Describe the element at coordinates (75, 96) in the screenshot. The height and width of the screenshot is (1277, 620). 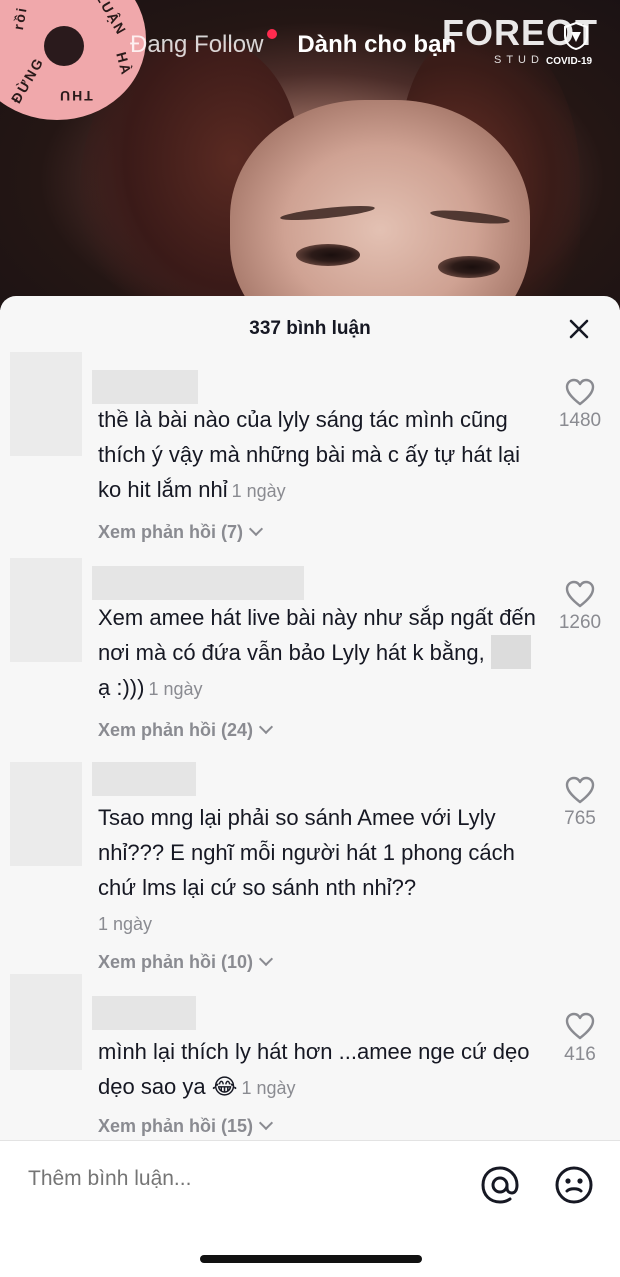
I see `record-text-3: THU` at that location.